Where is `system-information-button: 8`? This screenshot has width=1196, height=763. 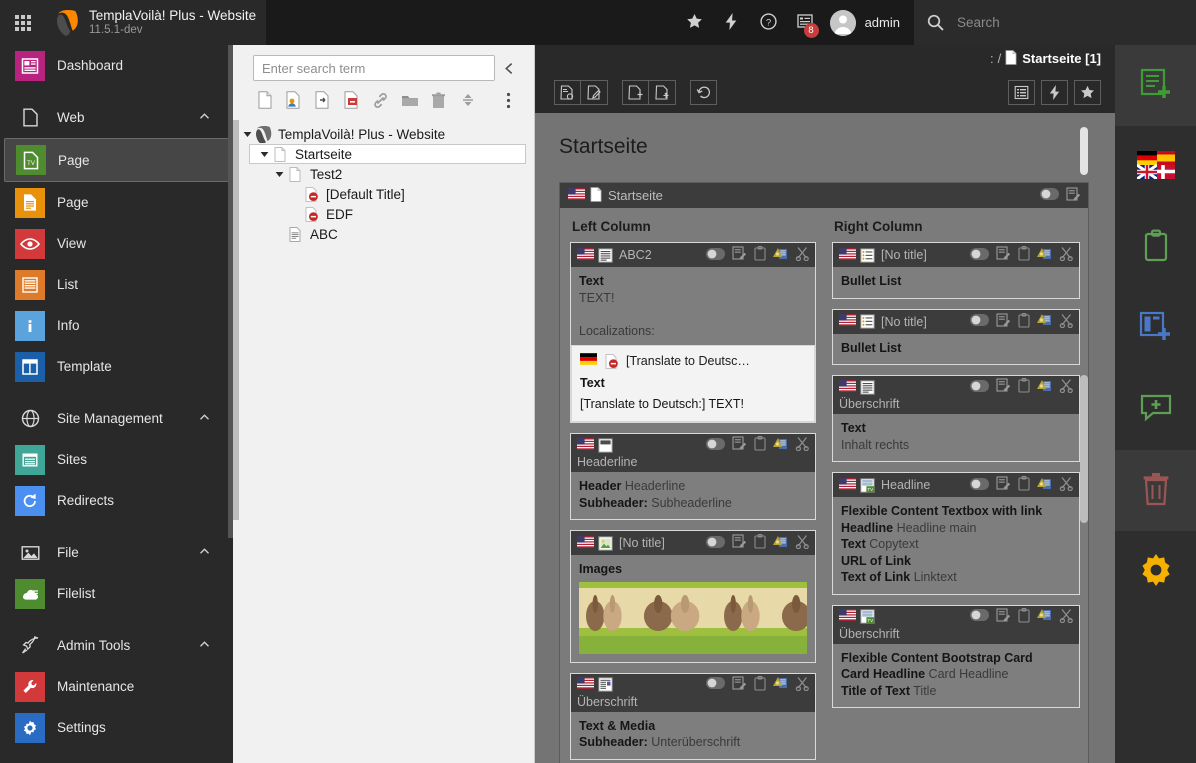 system-information-button: 8 is located at coordinates (805, 22).